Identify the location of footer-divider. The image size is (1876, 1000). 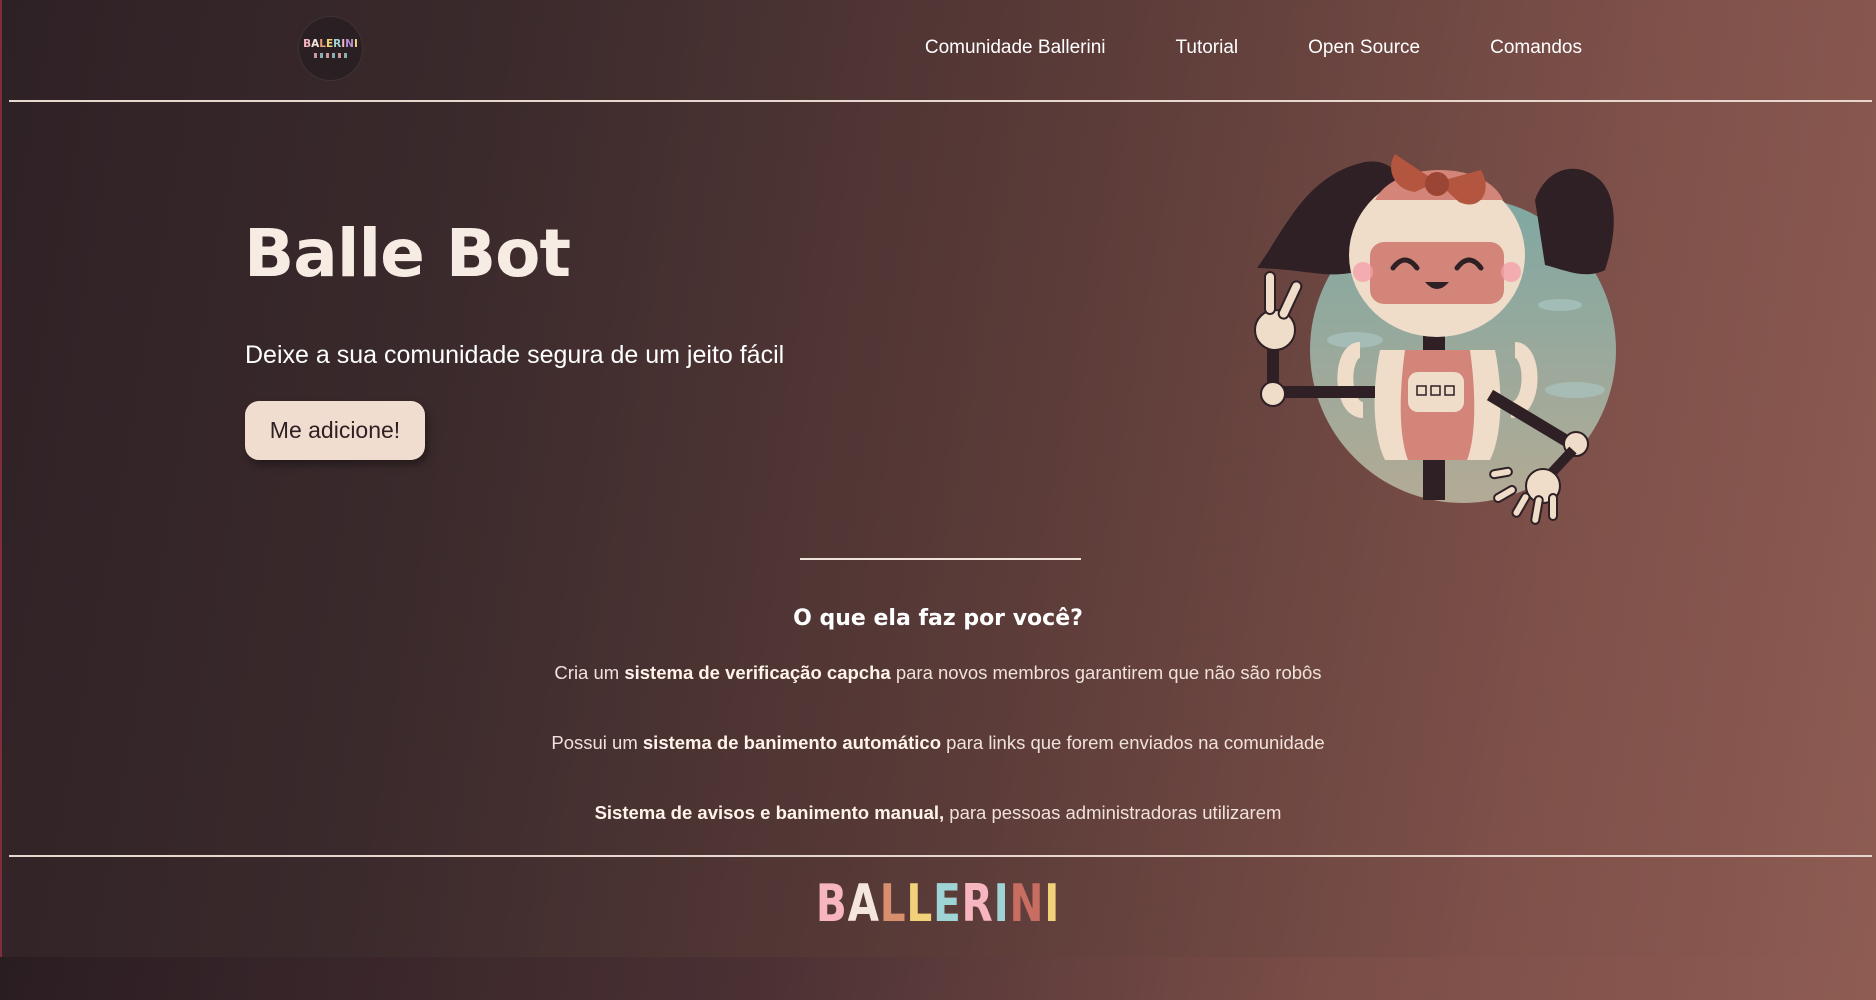
(940, 856).